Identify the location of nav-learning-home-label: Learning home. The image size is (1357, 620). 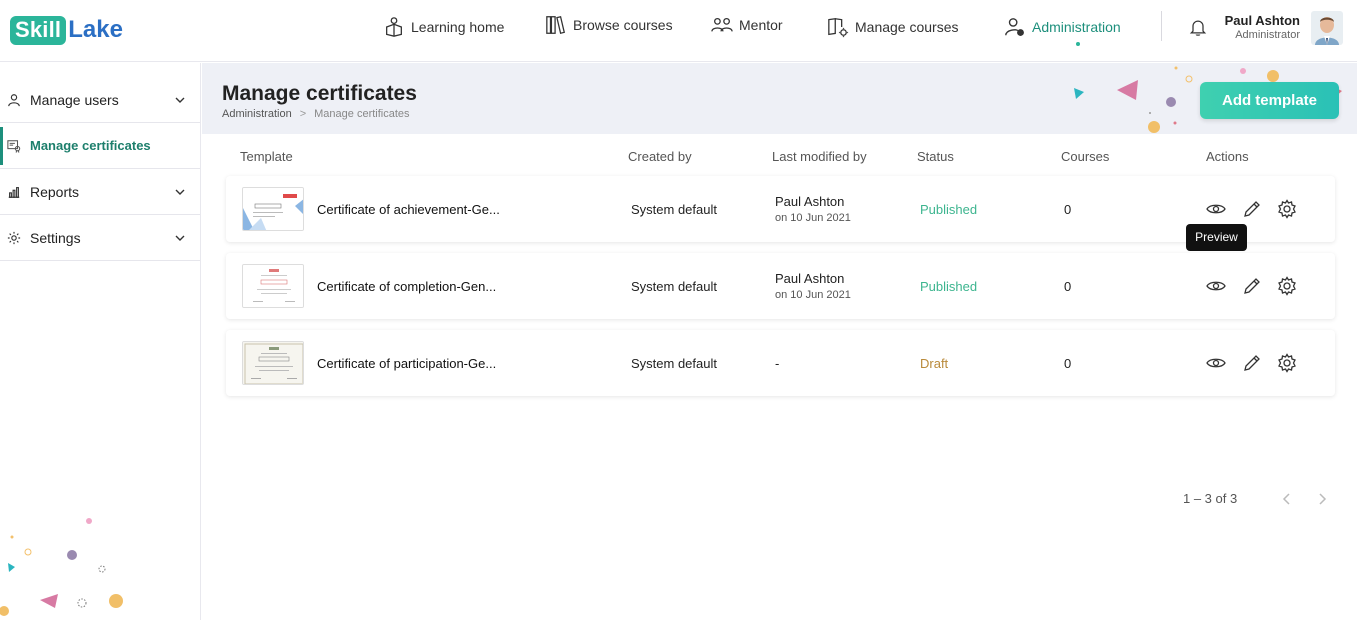
(458, 27).